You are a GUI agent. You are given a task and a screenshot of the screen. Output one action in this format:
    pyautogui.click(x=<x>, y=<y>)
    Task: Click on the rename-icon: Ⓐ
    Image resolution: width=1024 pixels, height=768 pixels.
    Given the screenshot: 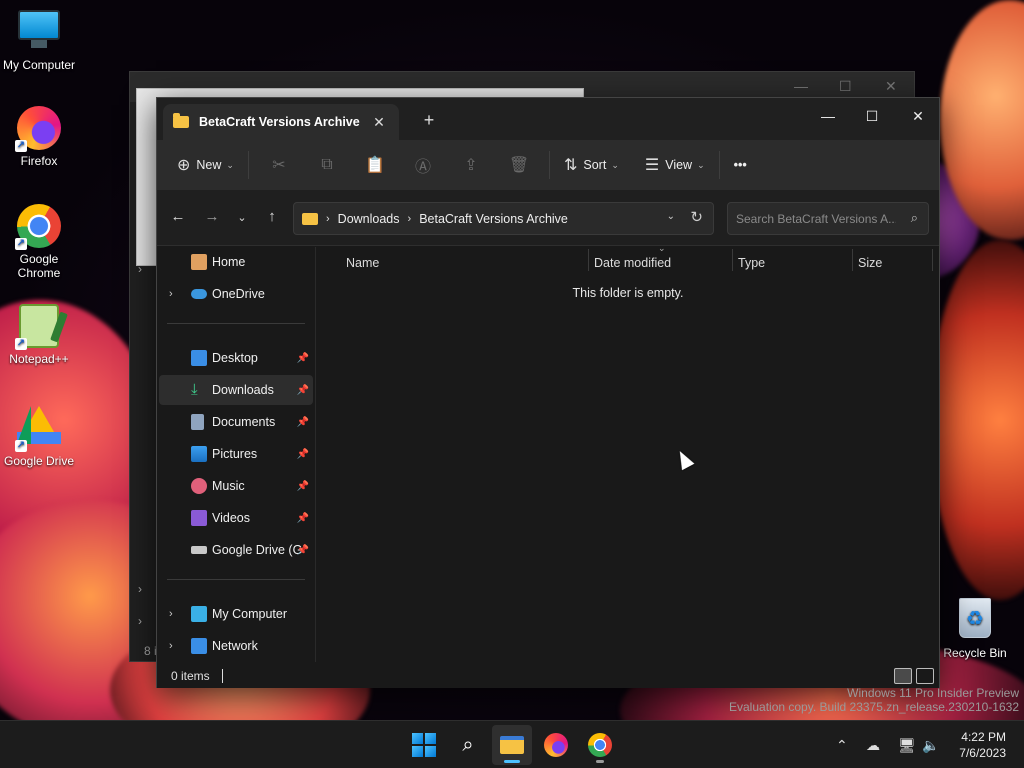 What is the action you would take?
    pyautogui.click(x=423, y=165)
    